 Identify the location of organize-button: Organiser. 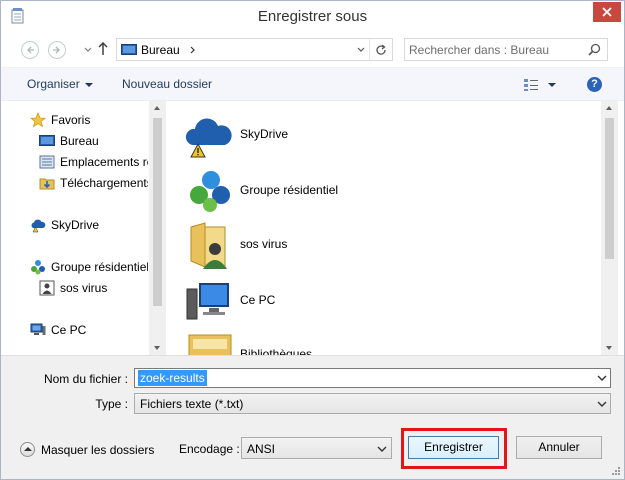
(60, 84).